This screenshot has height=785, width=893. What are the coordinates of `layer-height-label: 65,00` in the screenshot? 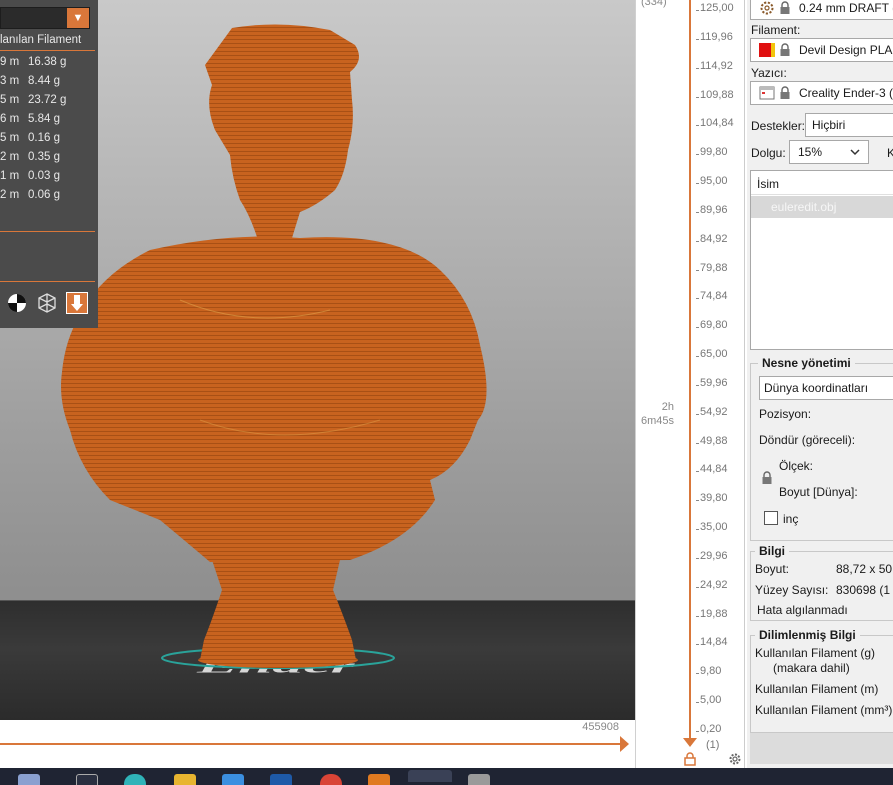 It's located at (714, 354).